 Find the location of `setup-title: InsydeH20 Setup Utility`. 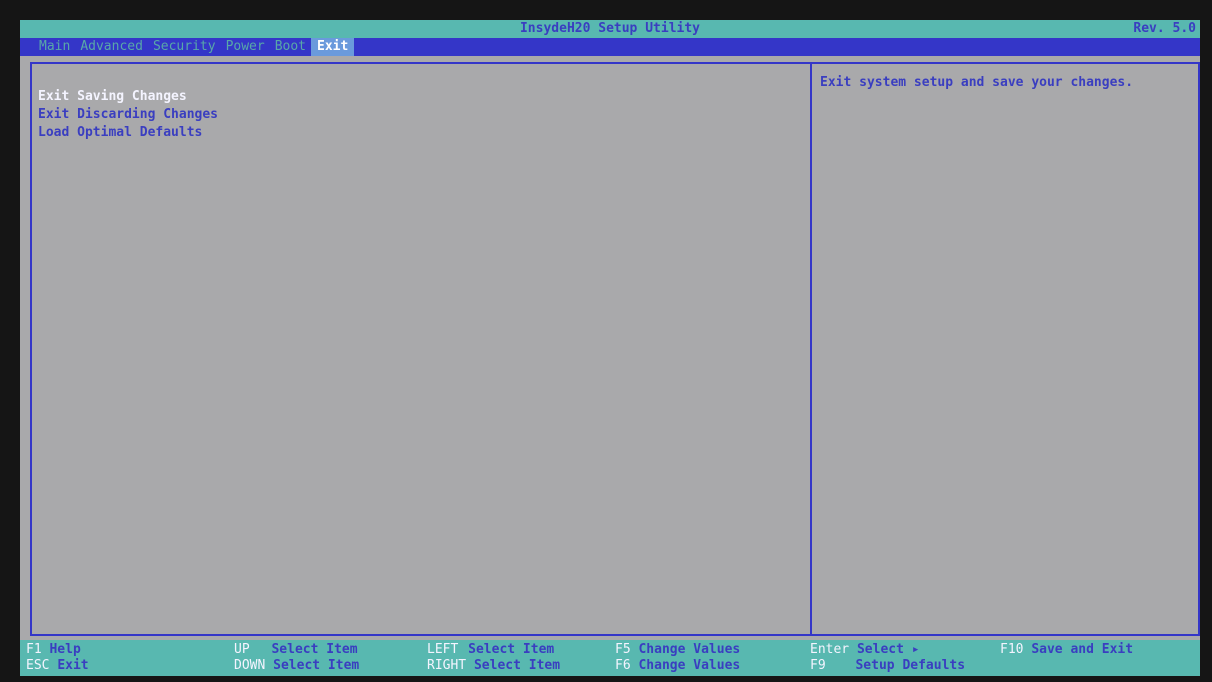

setup-title: InsydeH20 Setup Utility is located at coordinates (609, 28).